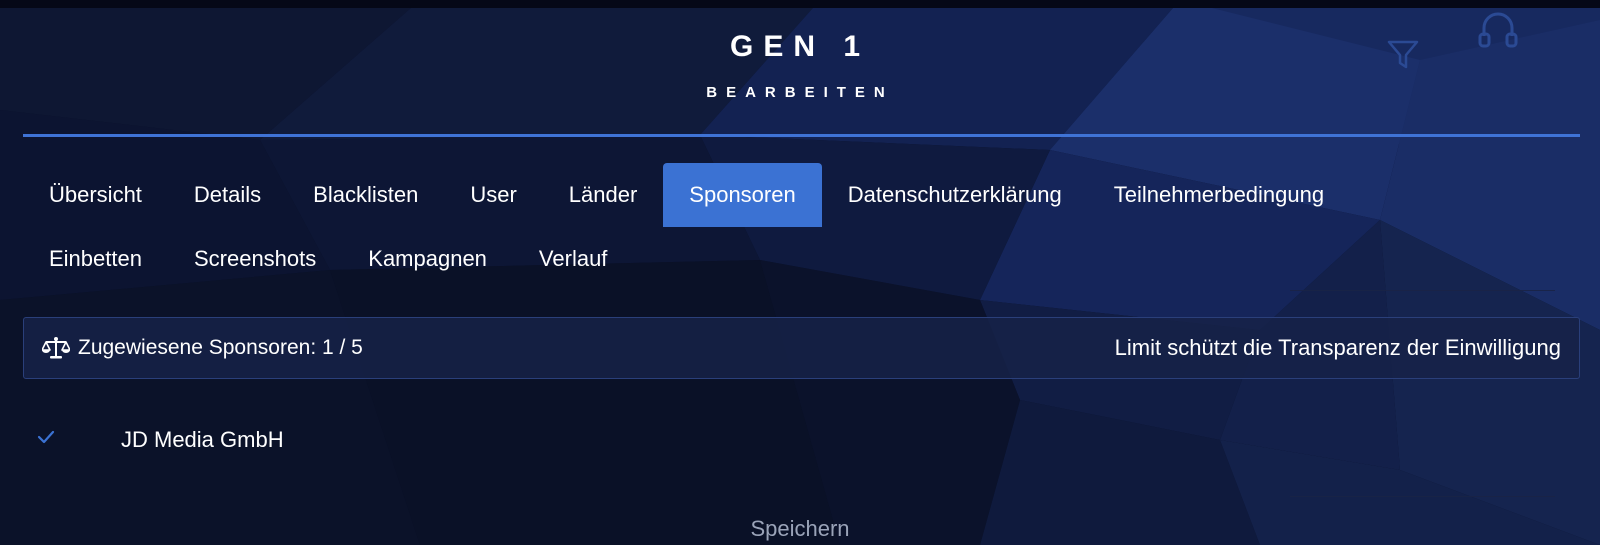 This screenshot has width=1600, height=545. I want to click on tab-row-2: Einbetten Screenshots Kampagnen Verlauf, so click(328, 259).